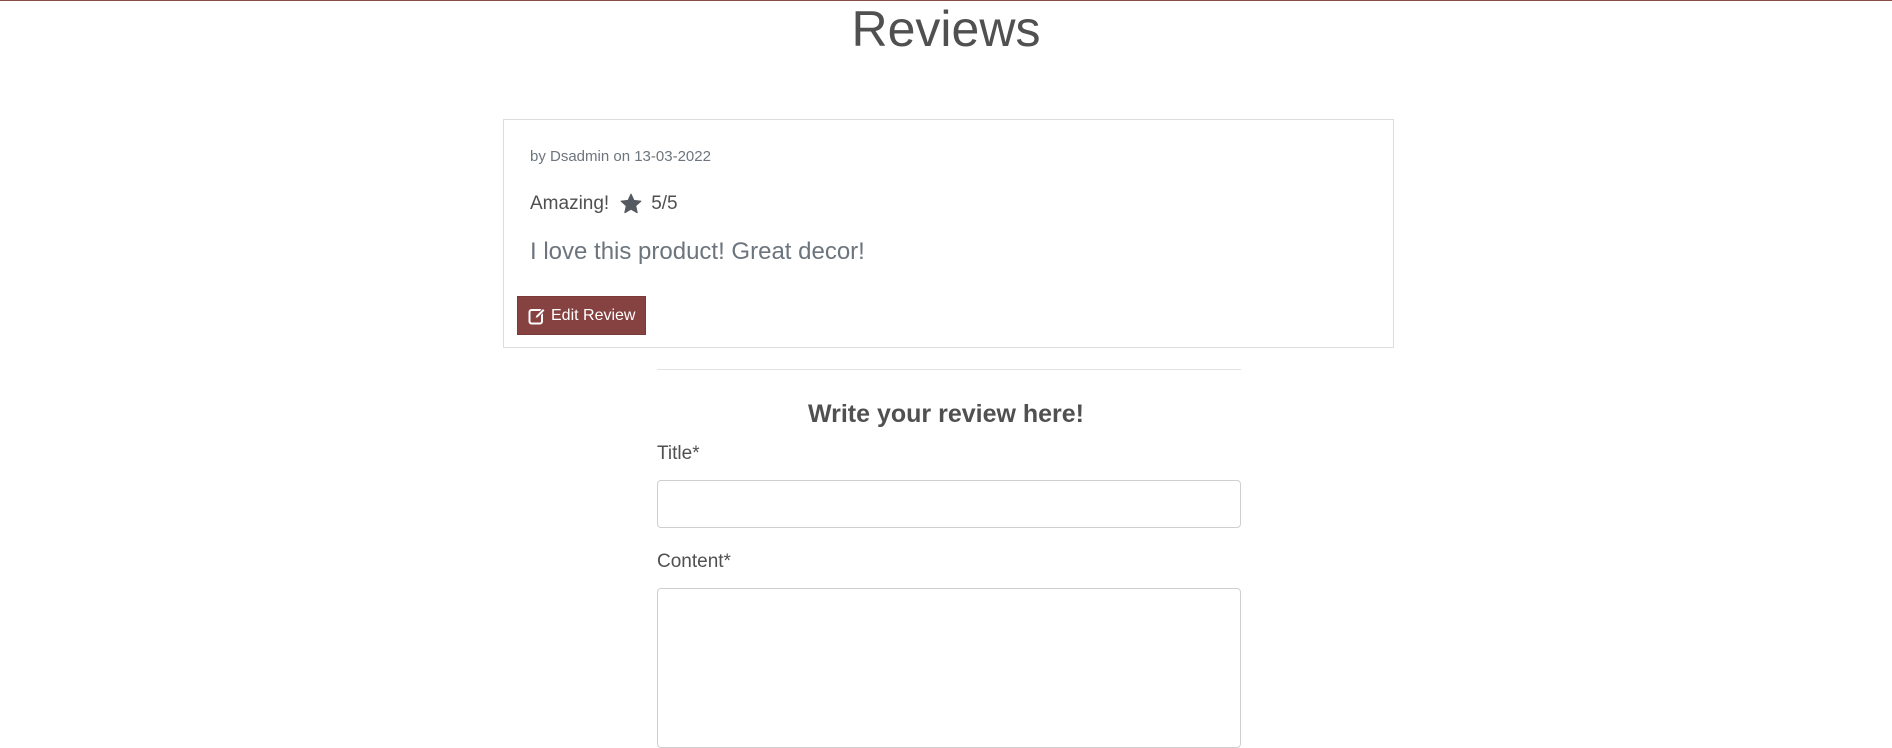 This screenshot has height=748, width=1892. Describe the element at coordinates (946, 29) in the screenshot. I see `page-title: Reviews` at that location.